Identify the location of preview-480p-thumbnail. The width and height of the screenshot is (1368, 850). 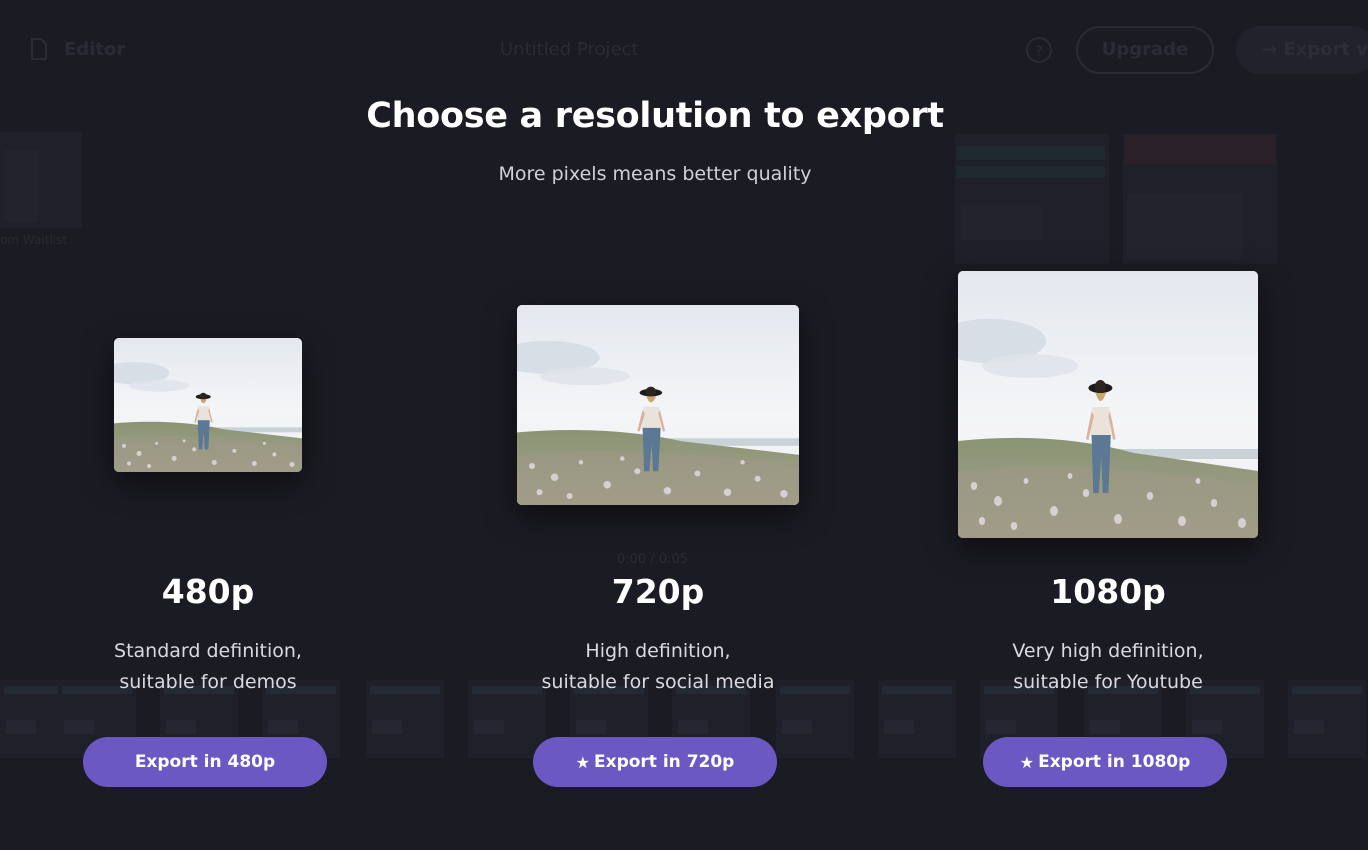
(208, 405).